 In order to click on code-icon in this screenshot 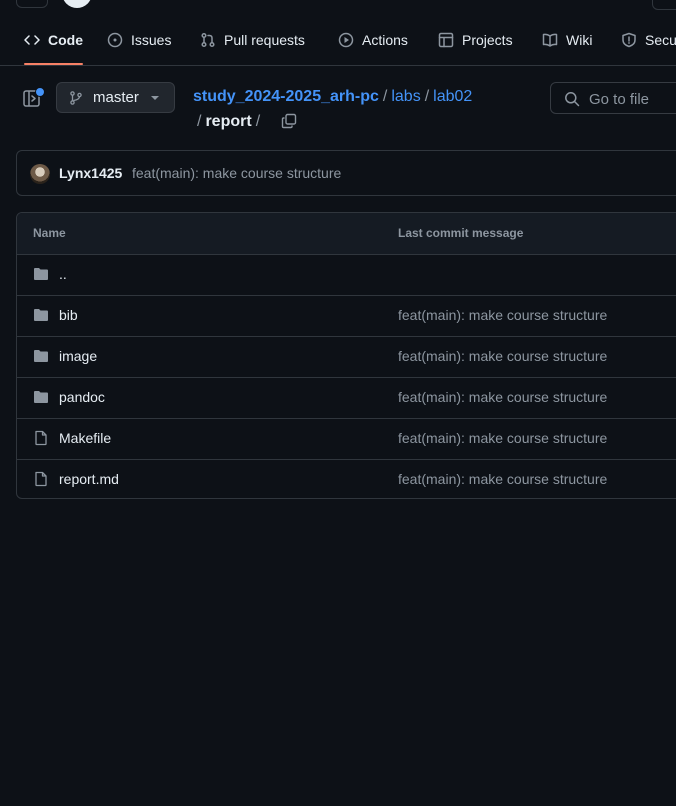, I will do `click(32, 40)`.